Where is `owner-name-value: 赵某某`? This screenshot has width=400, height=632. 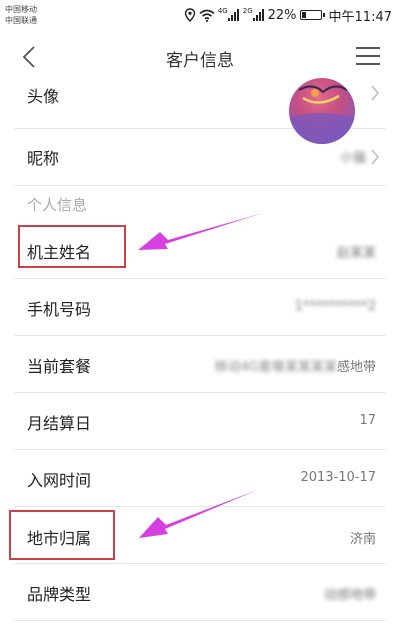
owner-name-value: 赵某某 is located at coordinates (356, 253).